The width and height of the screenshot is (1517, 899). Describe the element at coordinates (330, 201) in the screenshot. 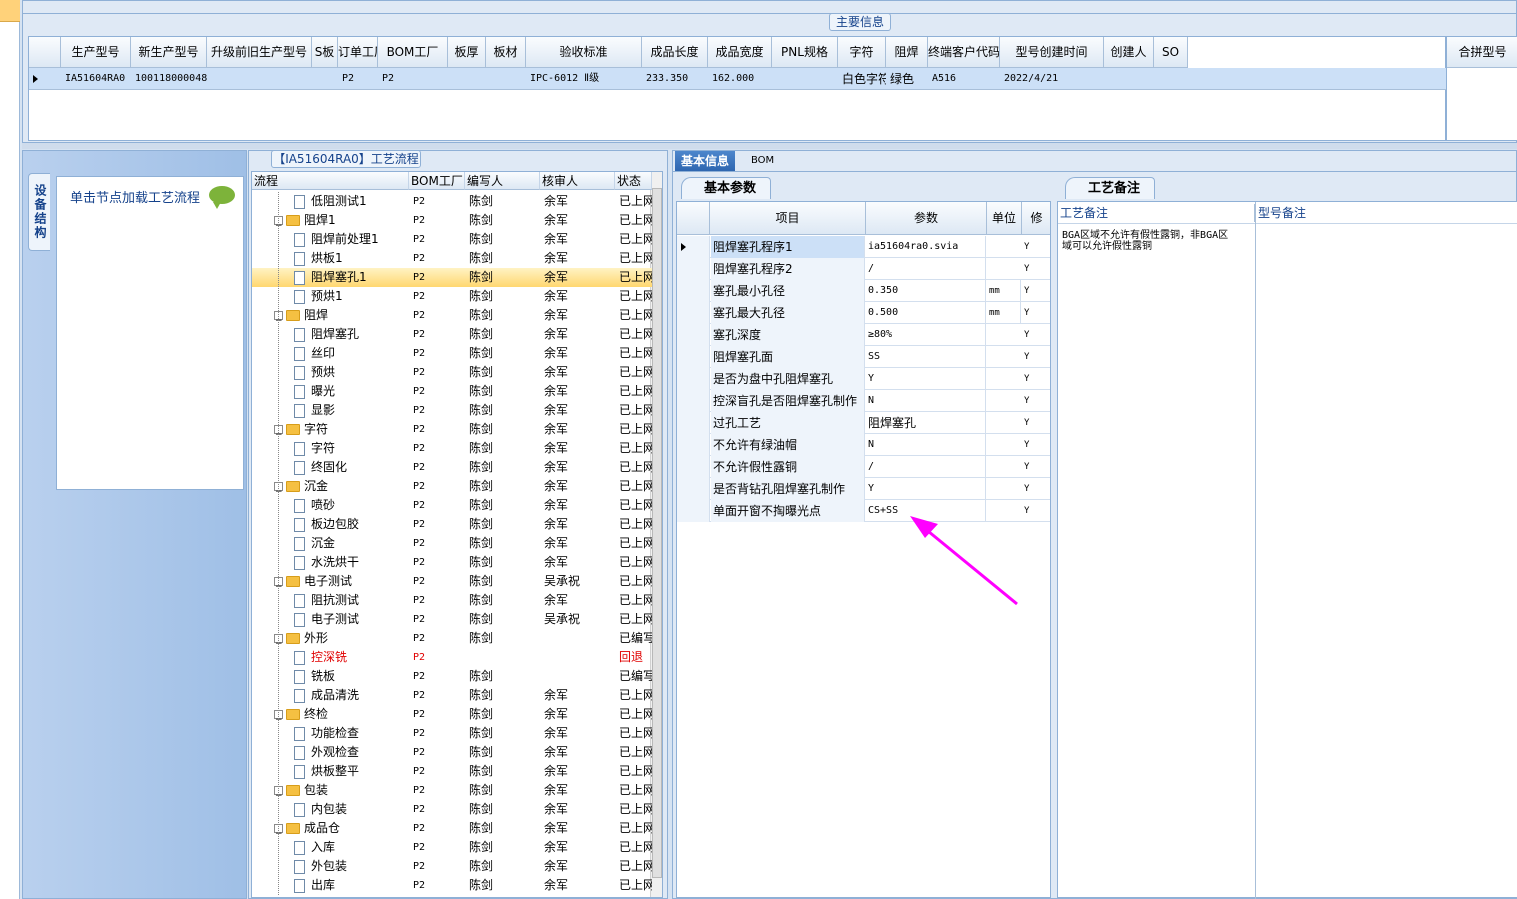

I see `tree-node-label: 低阻测试1` at that location.